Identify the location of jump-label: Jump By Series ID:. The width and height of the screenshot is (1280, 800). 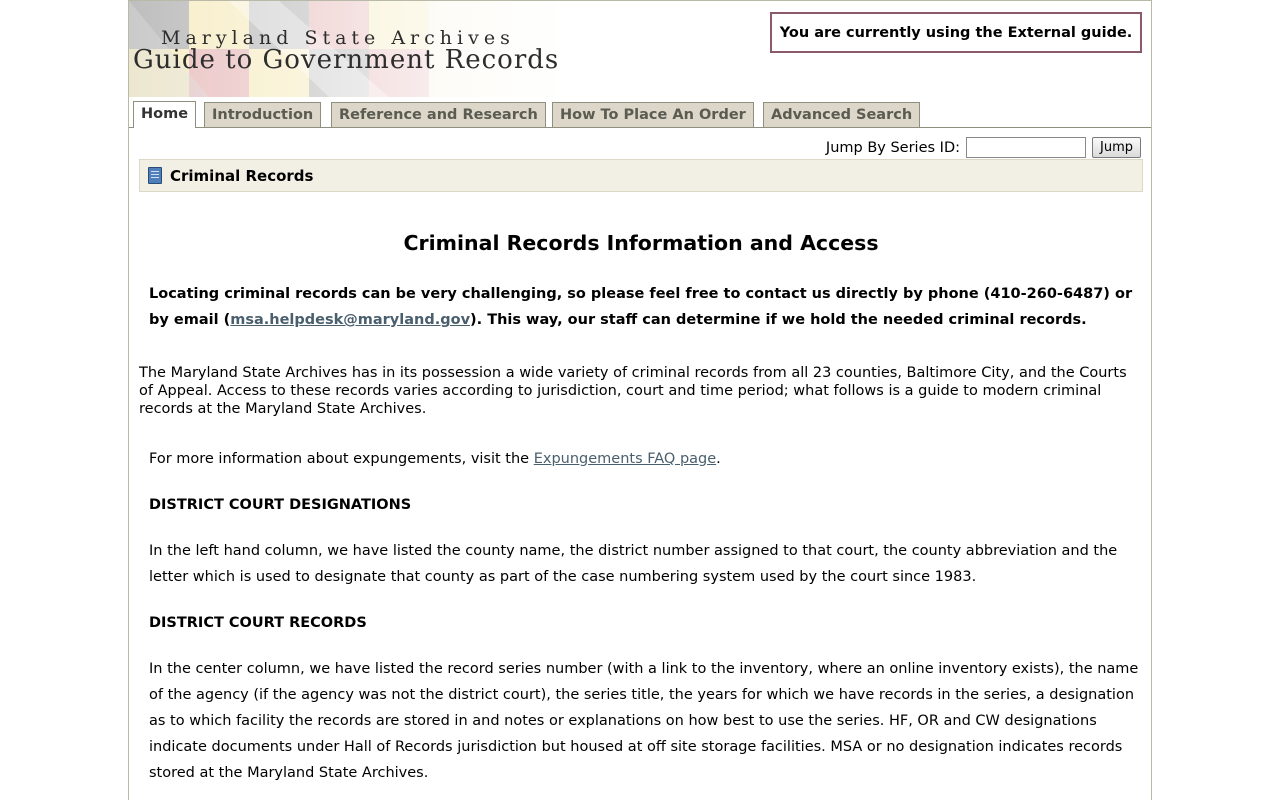
(892, 147).